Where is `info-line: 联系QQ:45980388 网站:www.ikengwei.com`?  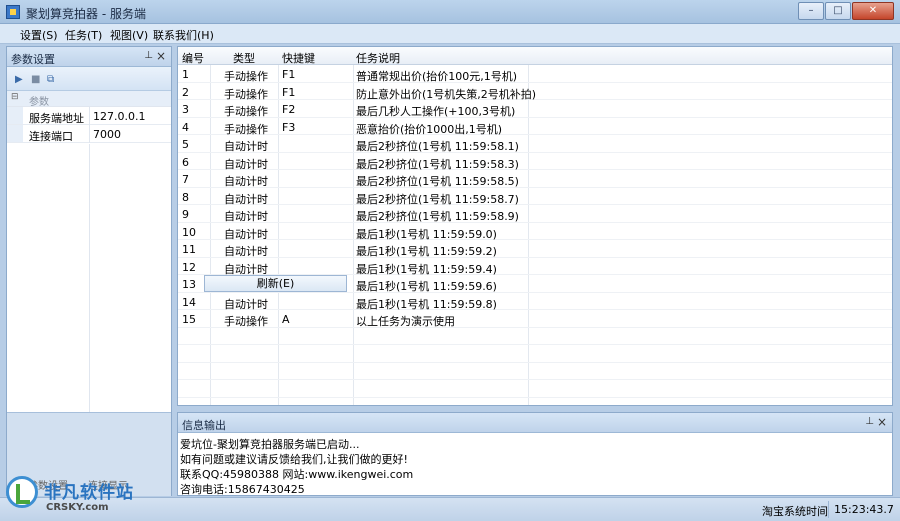 info-line: 联系QQ:45980388 网站:www.ikengwei.com is located at coordinates (297, 474).